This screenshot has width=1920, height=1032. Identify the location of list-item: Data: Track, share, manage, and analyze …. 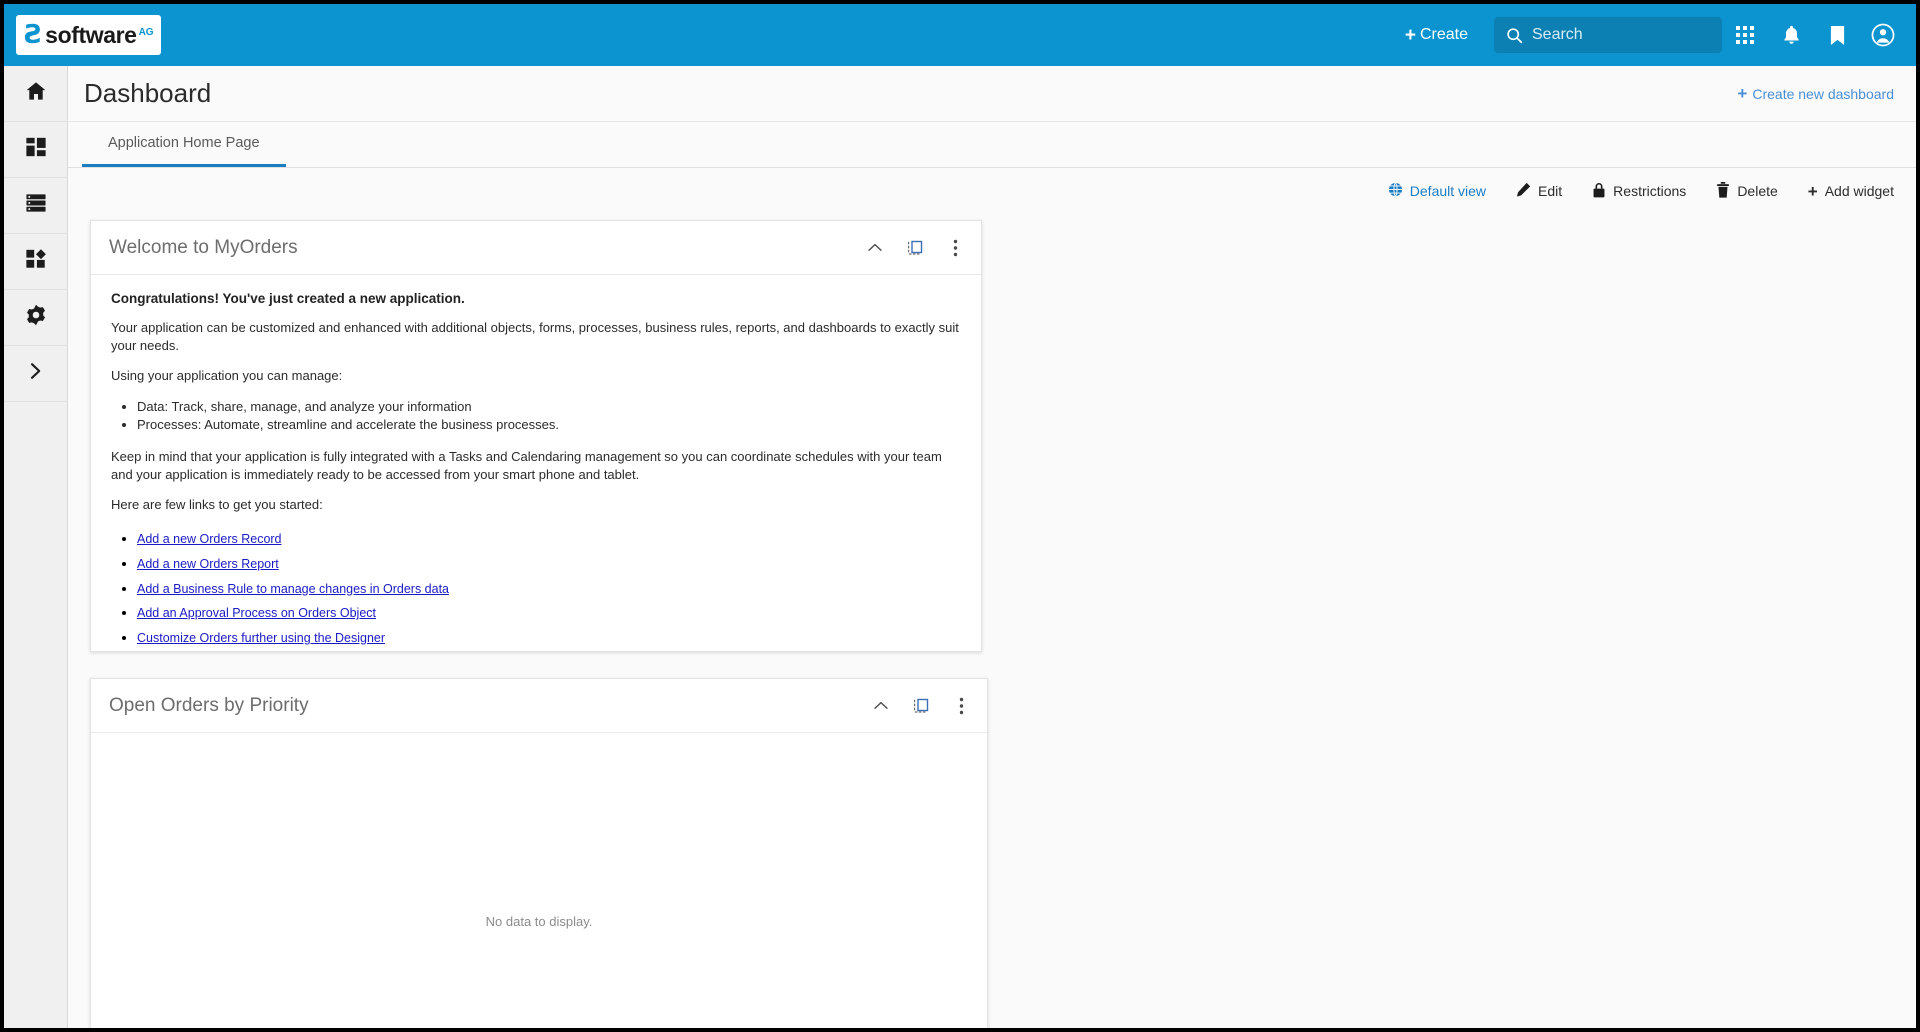
(549, 407).